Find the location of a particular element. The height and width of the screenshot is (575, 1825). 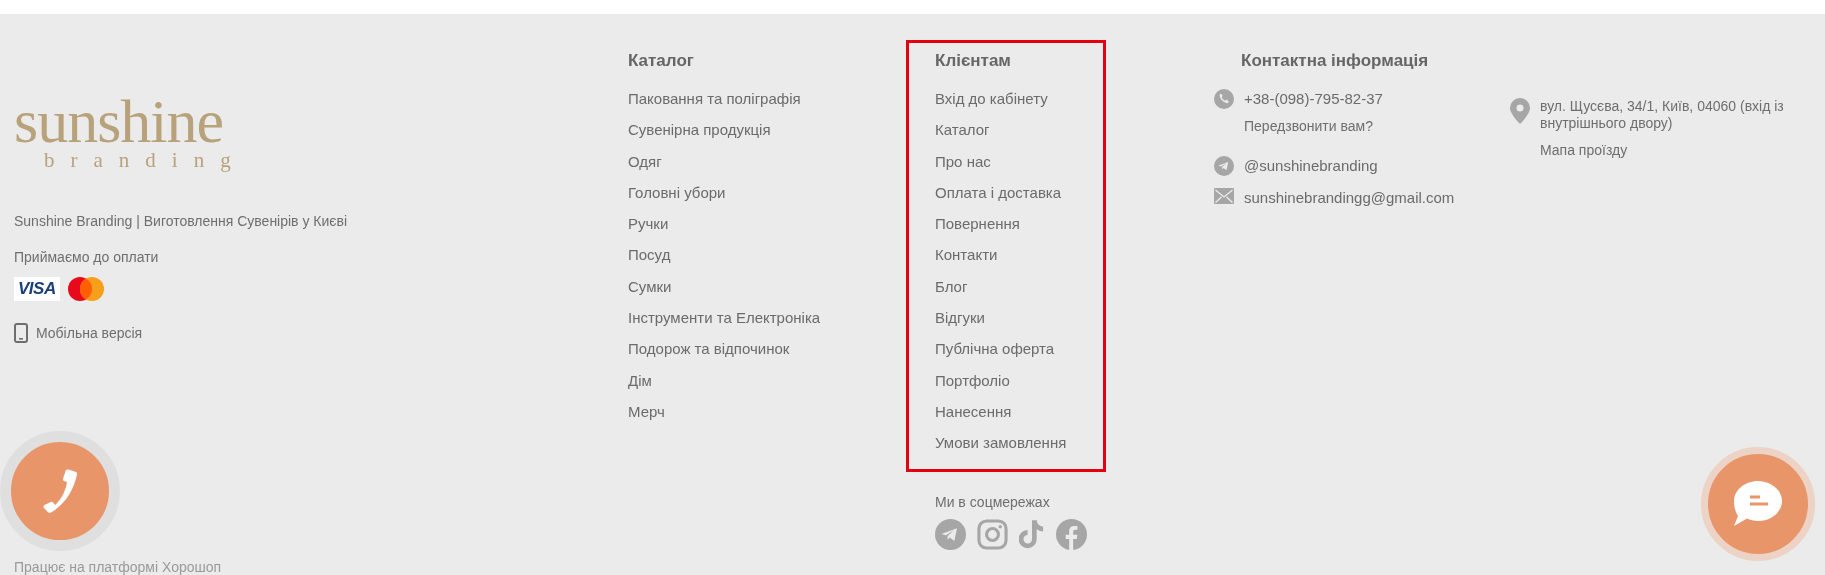

footer-link: Одяг is located at coordinates (645, 161).